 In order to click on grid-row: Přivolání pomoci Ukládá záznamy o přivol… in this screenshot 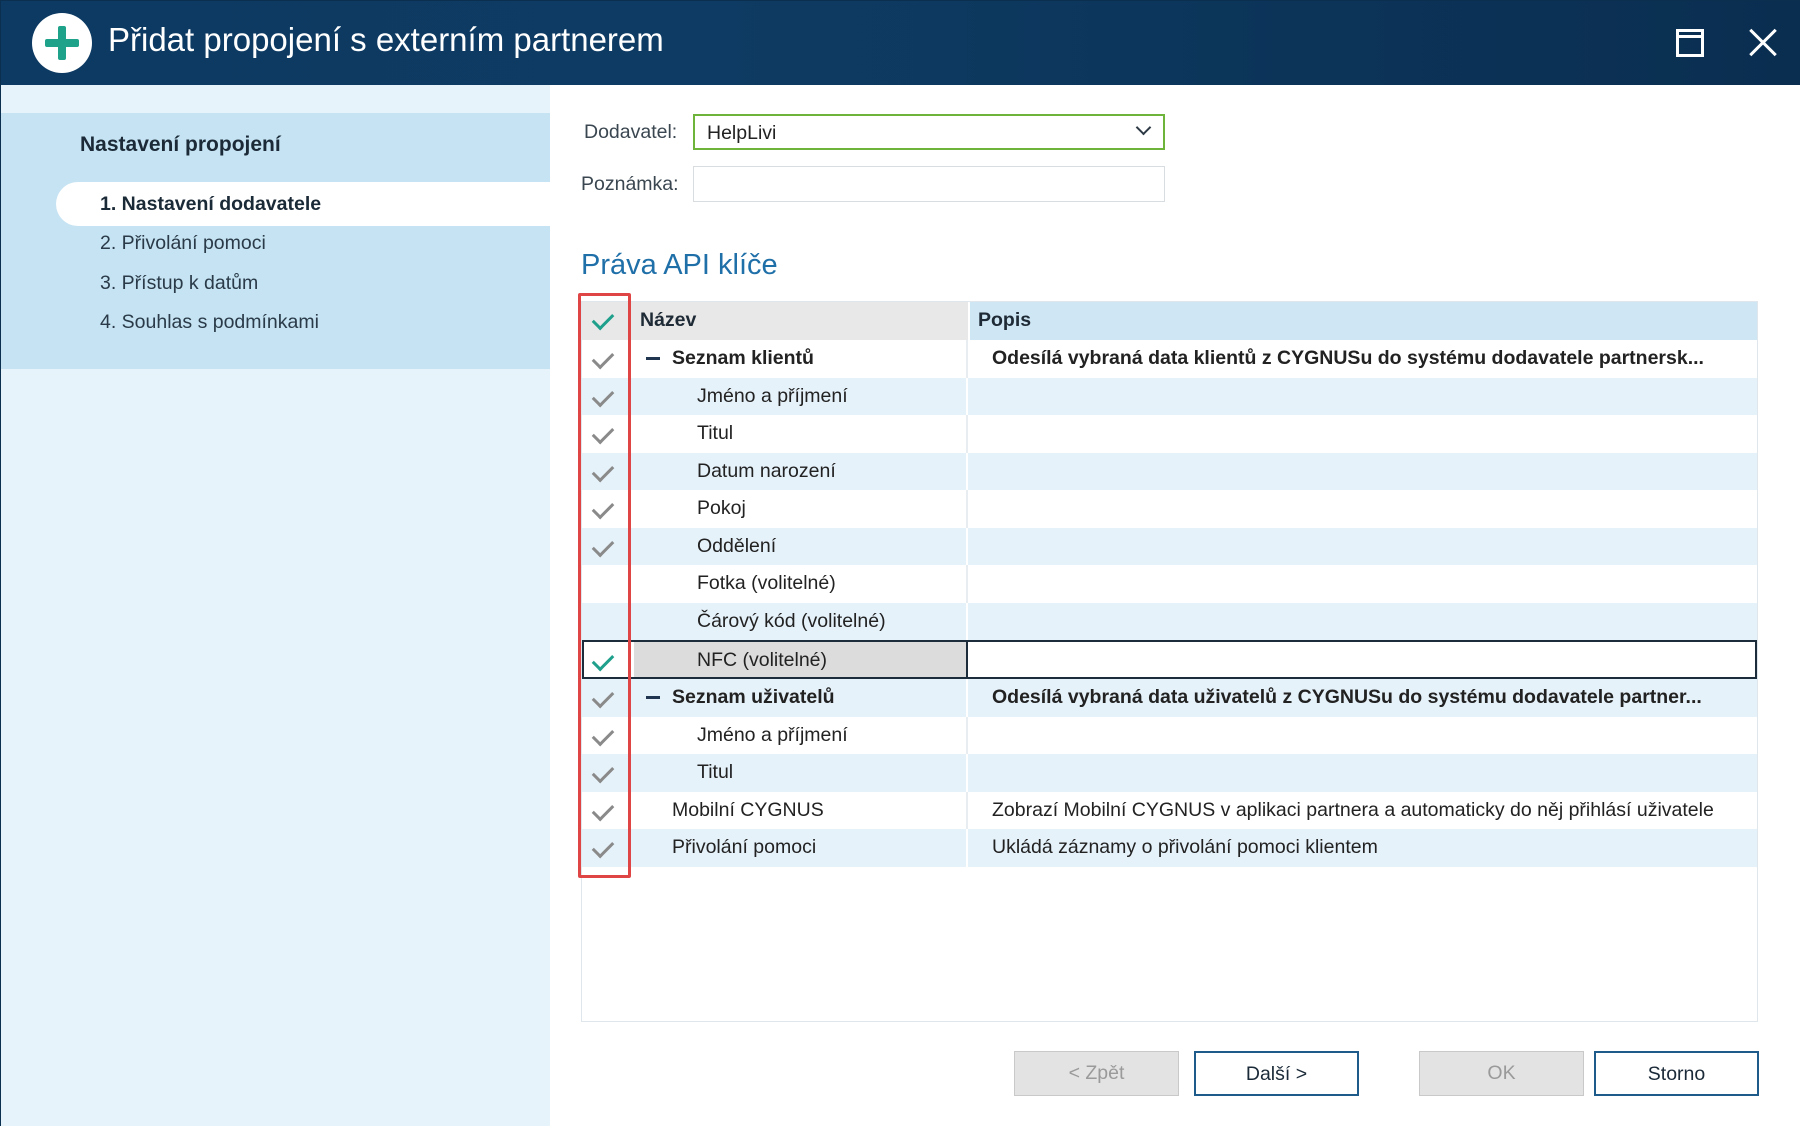, I will do `click(1169, 848)`.